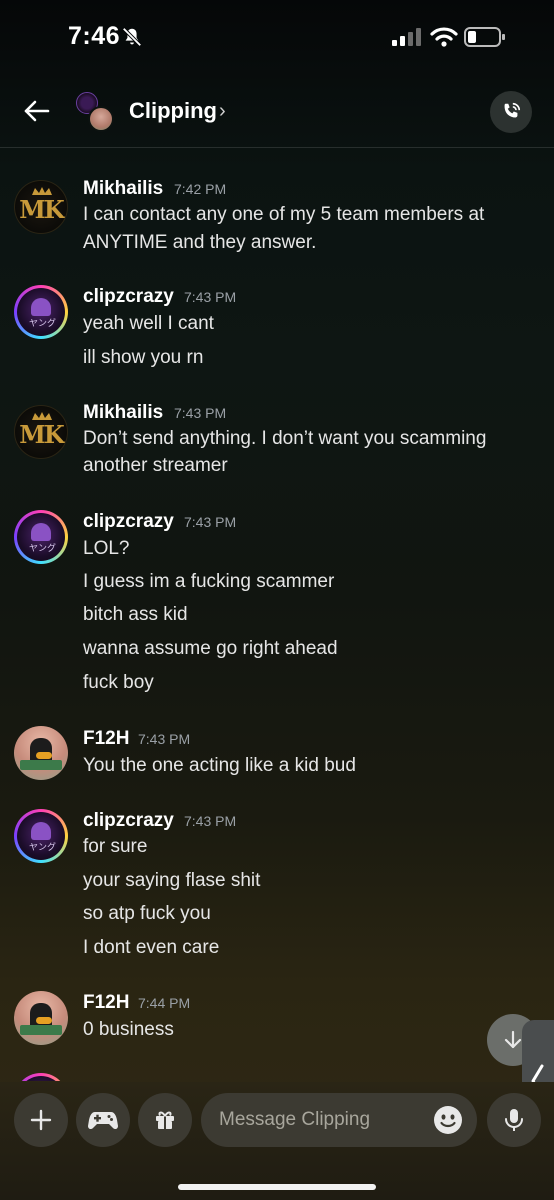 Image resolution: width=554 pixels, height=1200 pixels. Describe the element at coordinates (106, 548) in the screenshot. I see `message-line: LOL?` at that location.